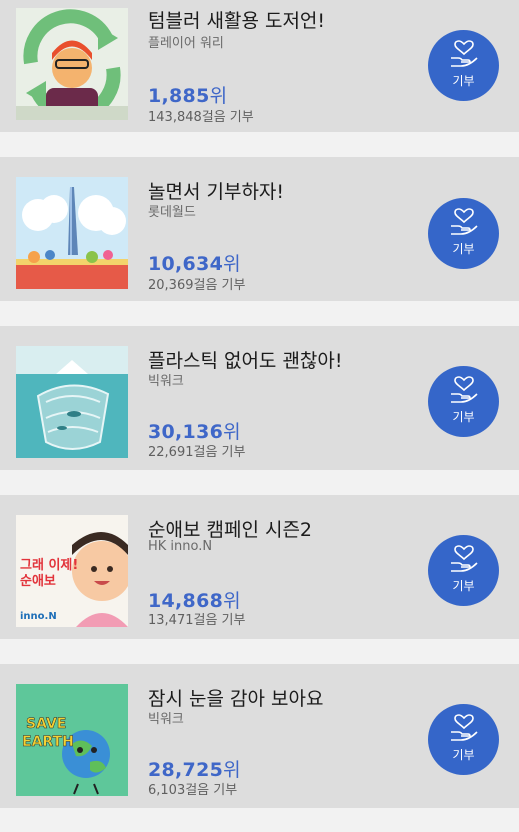 The image size is (519, 832). What do you see at coordinates (72, 233) in the screenshot?
I see `campaign-thumbnail-lotteworld` at bounding box center [72, 233].